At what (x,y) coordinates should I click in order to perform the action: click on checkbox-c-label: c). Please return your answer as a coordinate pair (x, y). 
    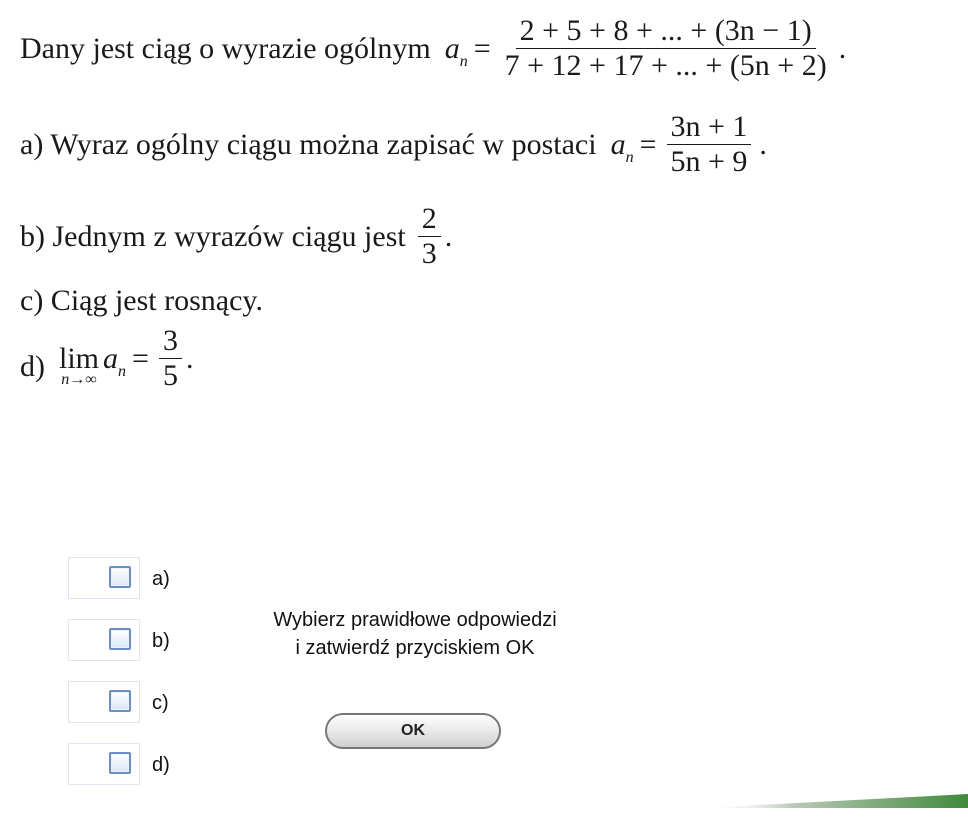
    Looking at the image, I should click on (160, 703).